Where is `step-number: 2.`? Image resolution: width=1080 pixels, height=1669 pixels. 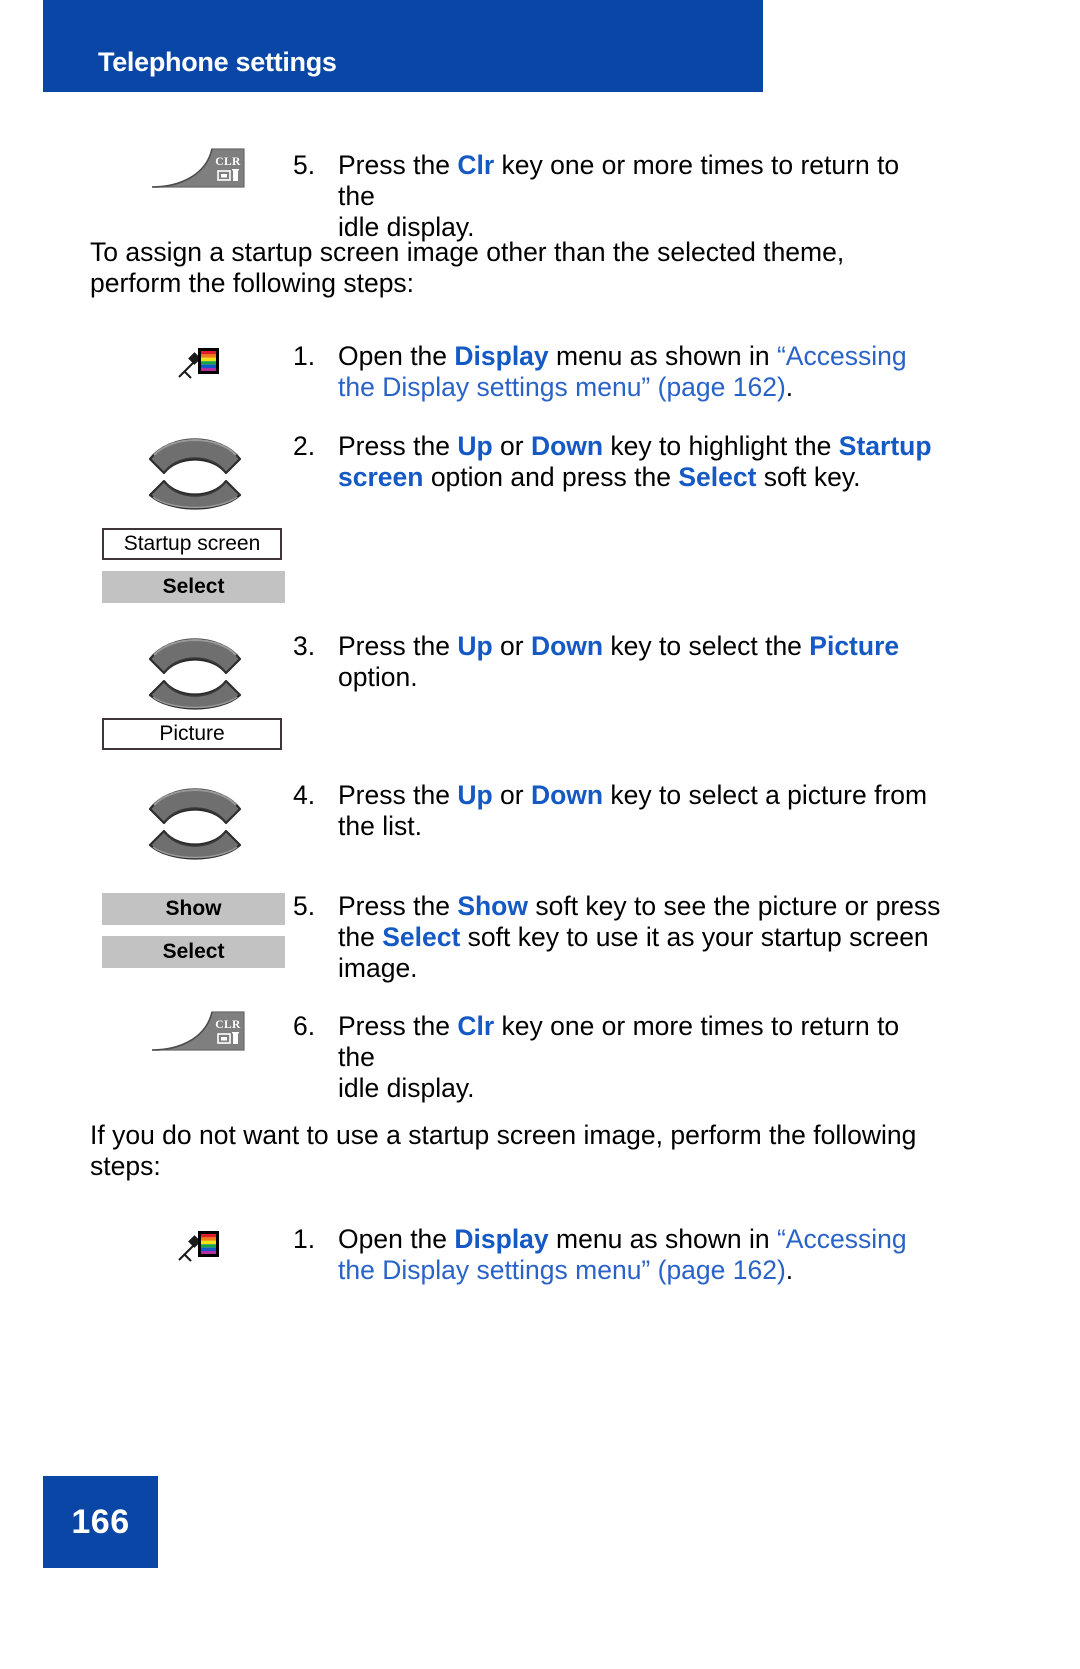
step-number: 2. is located at coordinates (304, 446).